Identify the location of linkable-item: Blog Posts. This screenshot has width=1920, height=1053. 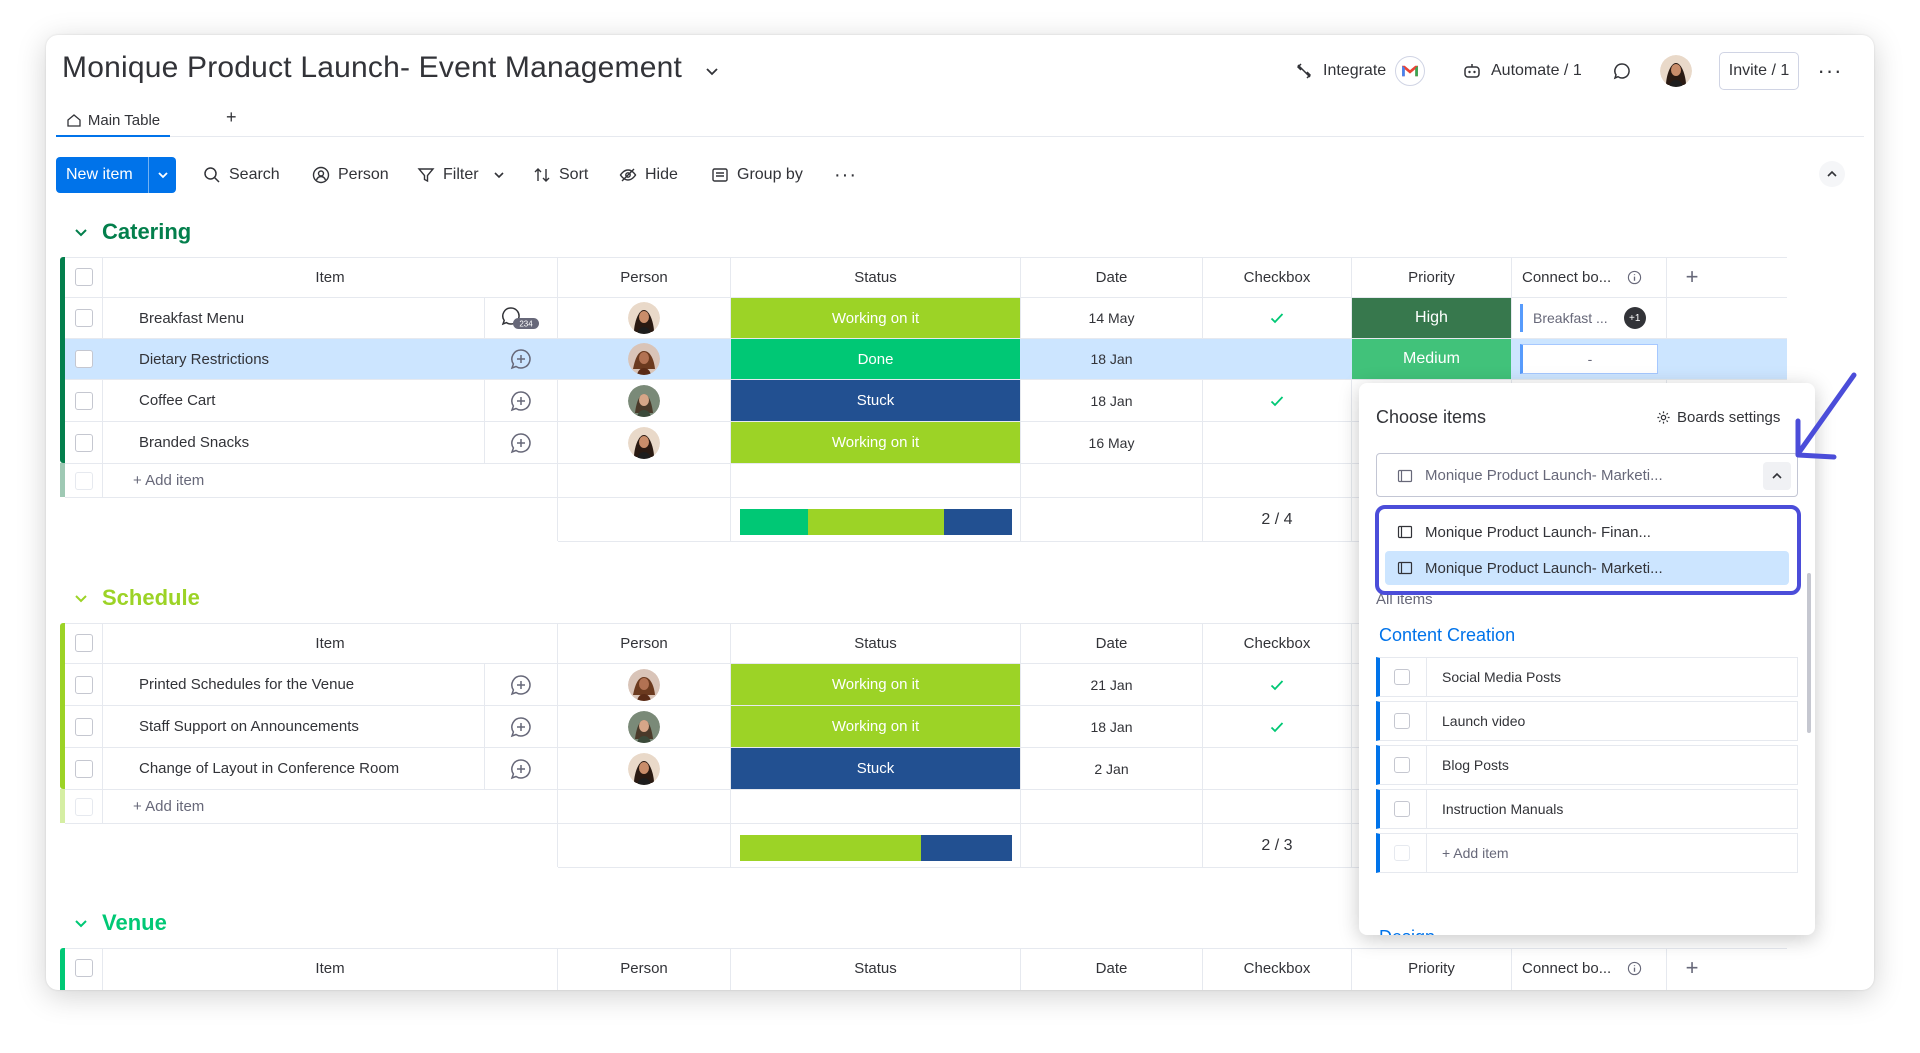
(1587, 765).